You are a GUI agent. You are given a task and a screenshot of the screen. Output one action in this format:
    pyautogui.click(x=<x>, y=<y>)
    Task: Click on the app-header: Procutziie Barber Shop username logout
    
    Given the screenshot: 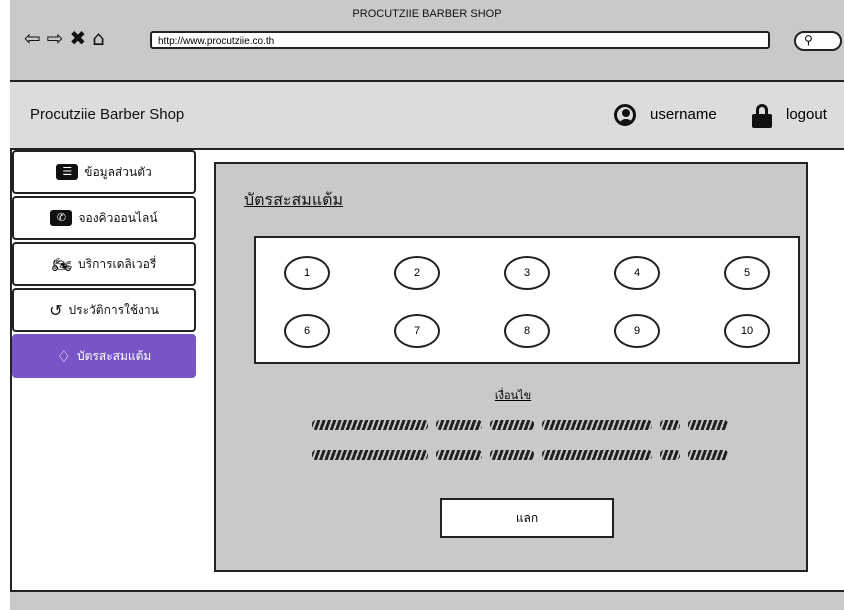 What is the action you would take?
    pyautogui.click(x=427, y=116)
    